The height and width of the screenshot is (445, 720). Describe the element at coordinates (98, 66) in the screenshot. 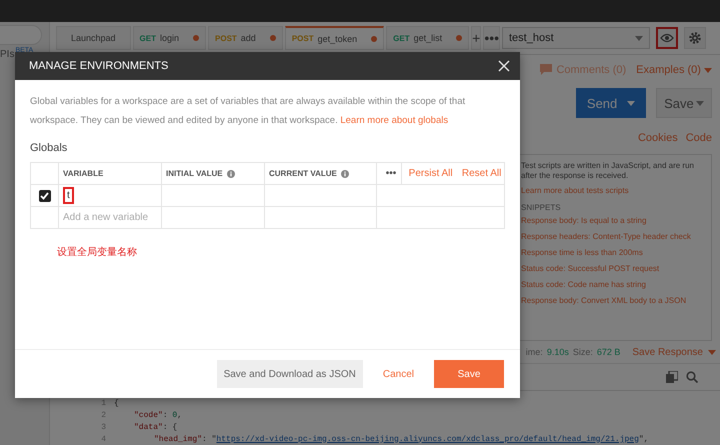

I see `dialog-title: MANAGE ENVIRONMENTS` at that location.